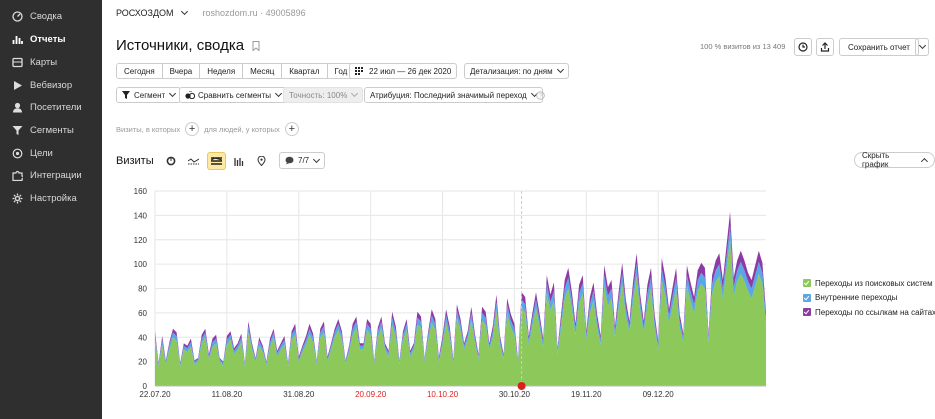  I want to click on date-range-picker: 22 июл — 26 дек 2020, so click(403, 71).